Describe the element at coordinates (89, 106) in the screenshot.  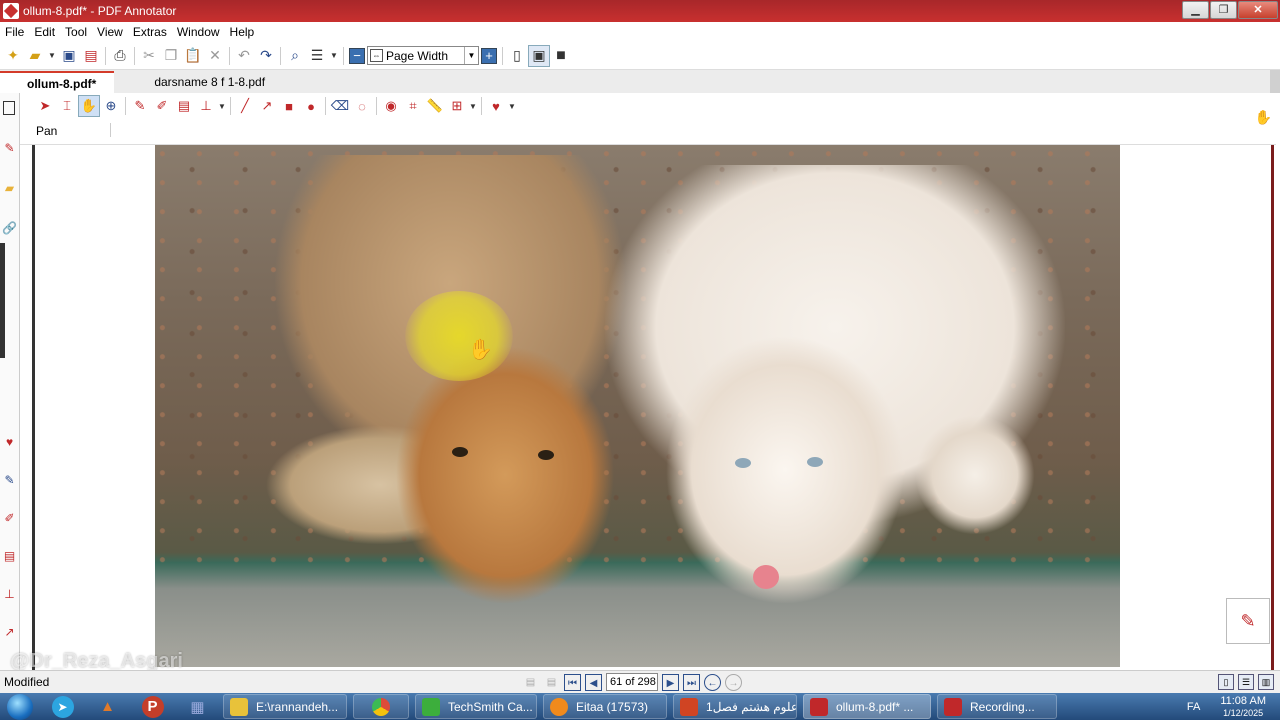
I see `pan-hand-icon: ✋` at that location.